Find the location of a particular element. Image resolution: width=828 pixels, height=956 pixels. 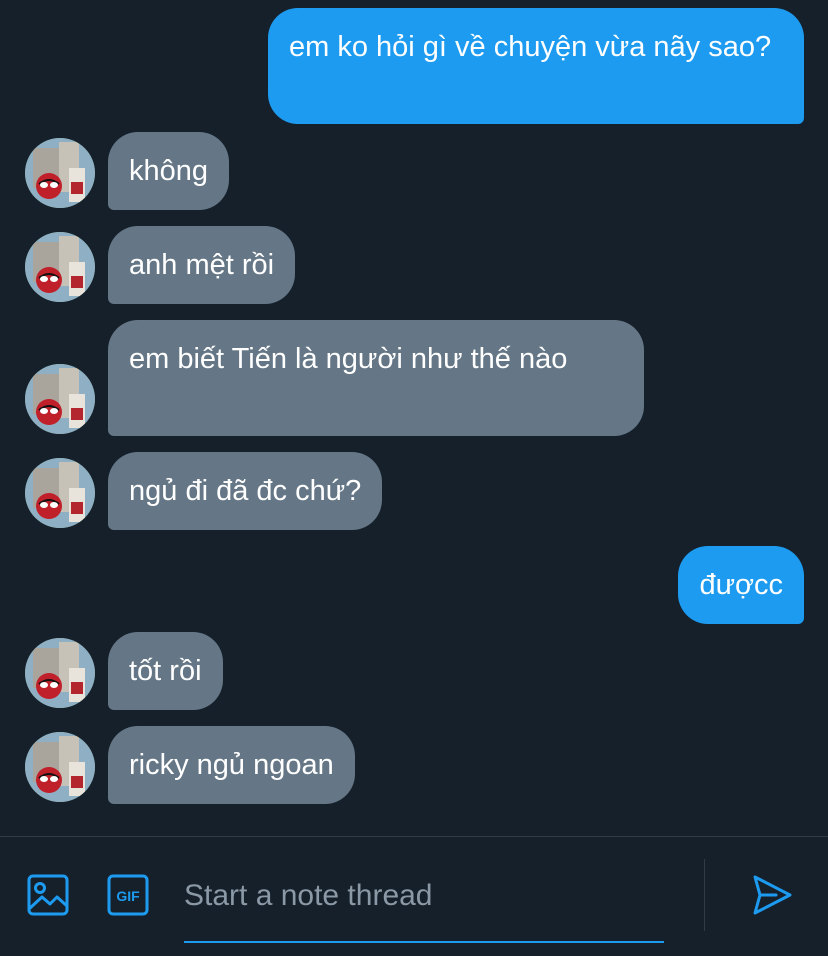

add-image-button is located at coordinates (48, 895).